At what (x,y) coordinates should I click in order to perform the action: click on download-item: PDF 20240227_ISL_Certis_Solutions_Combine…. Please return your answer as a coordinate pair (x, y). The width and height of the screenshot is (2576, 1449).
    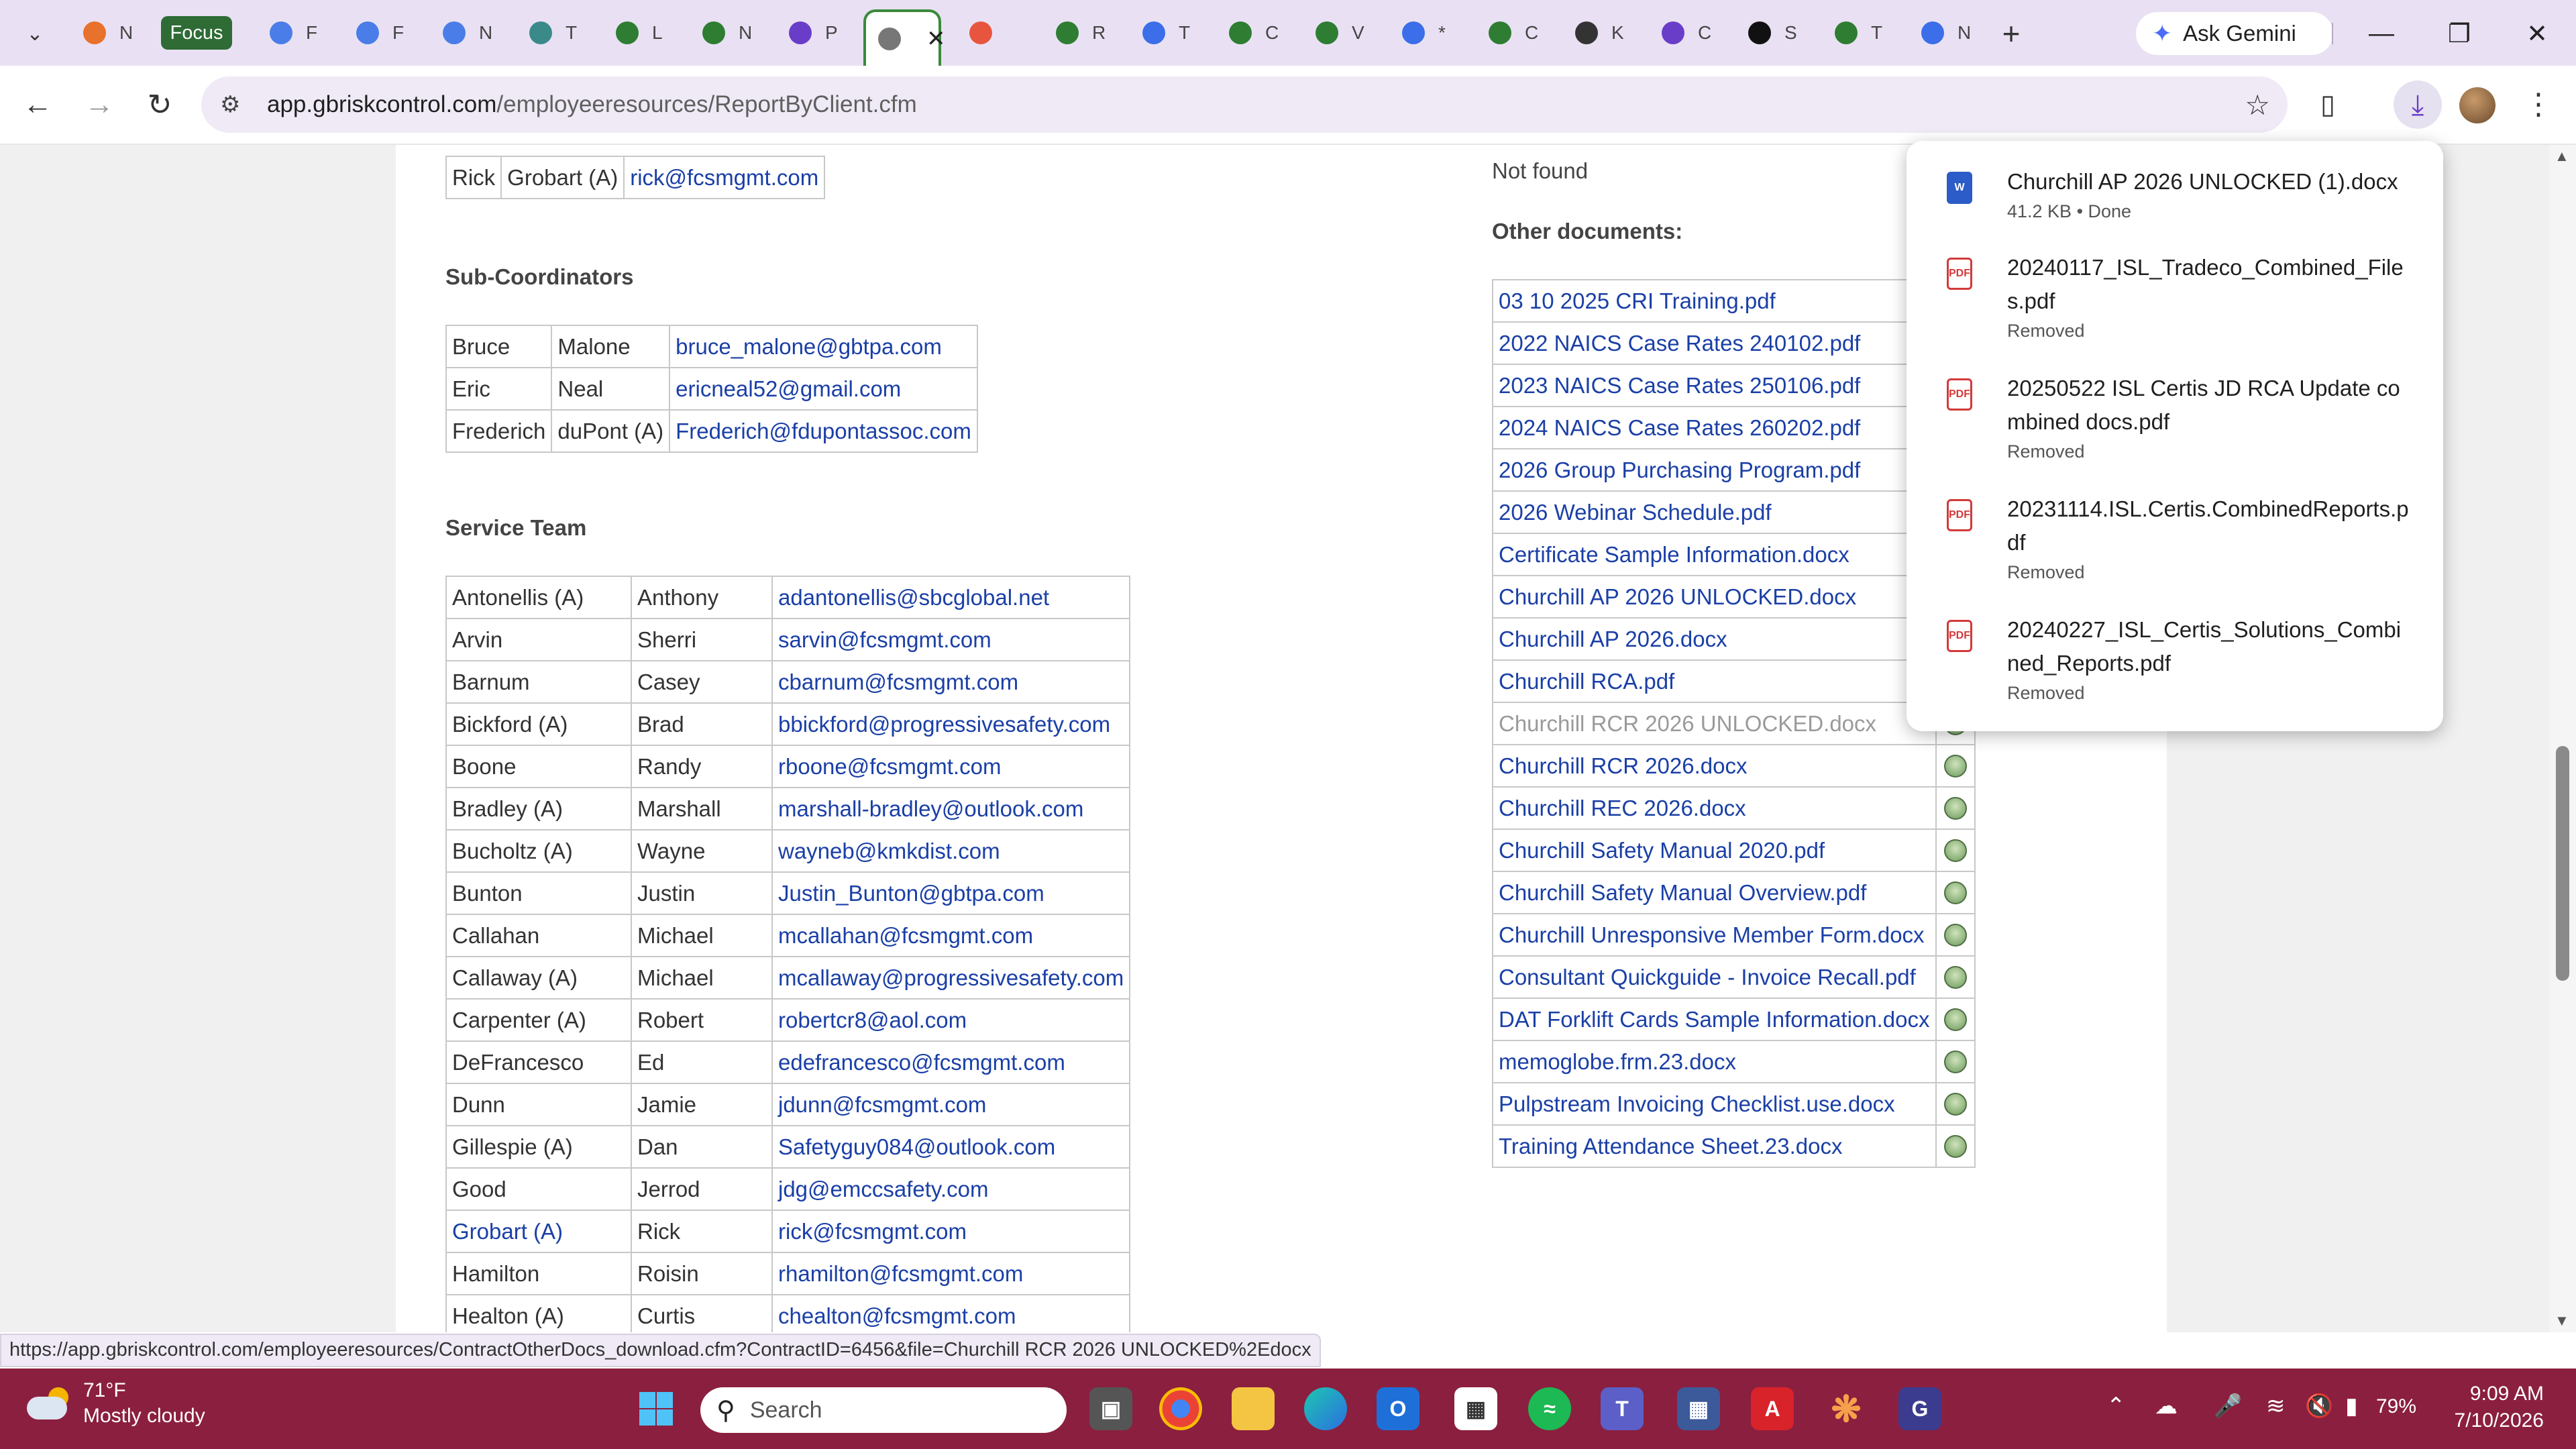
    Looking at the image, I should click on (2175, 660).